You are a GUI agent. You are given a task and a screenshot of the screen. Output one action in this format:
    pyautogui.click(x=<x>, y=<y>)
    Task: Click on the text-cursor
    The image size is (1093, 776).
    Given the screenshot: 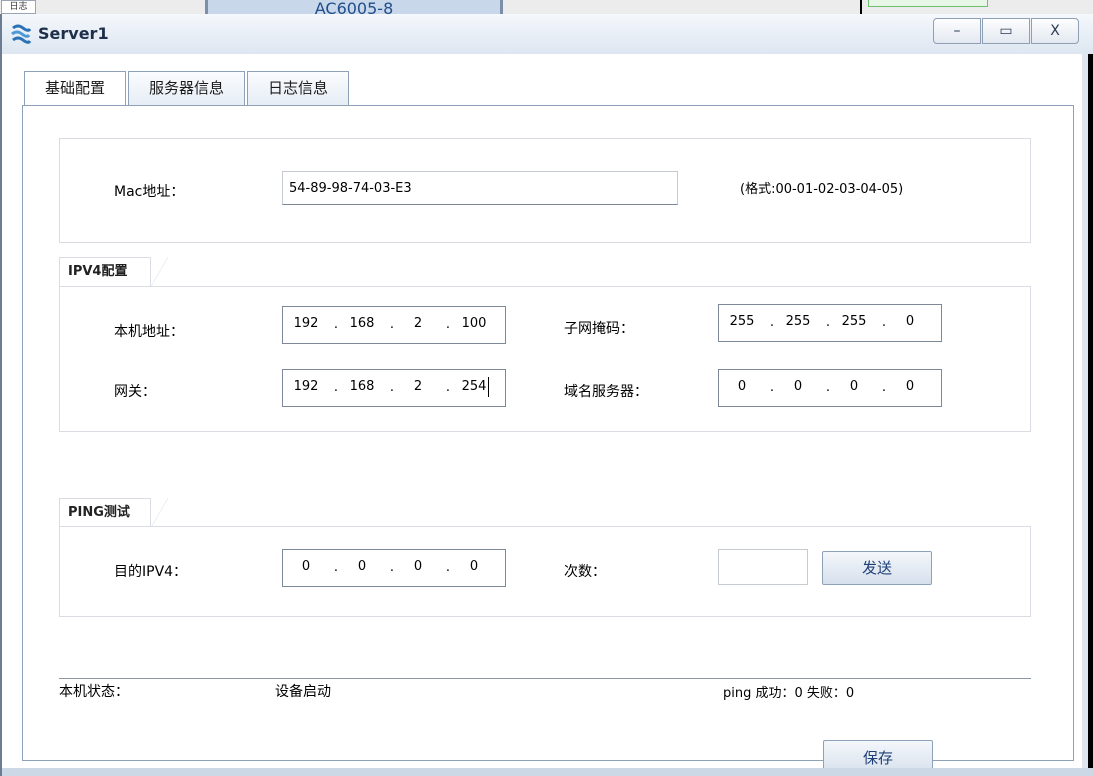 What is the action you would take?
    pyautogui.click(x=488, y=387)
    